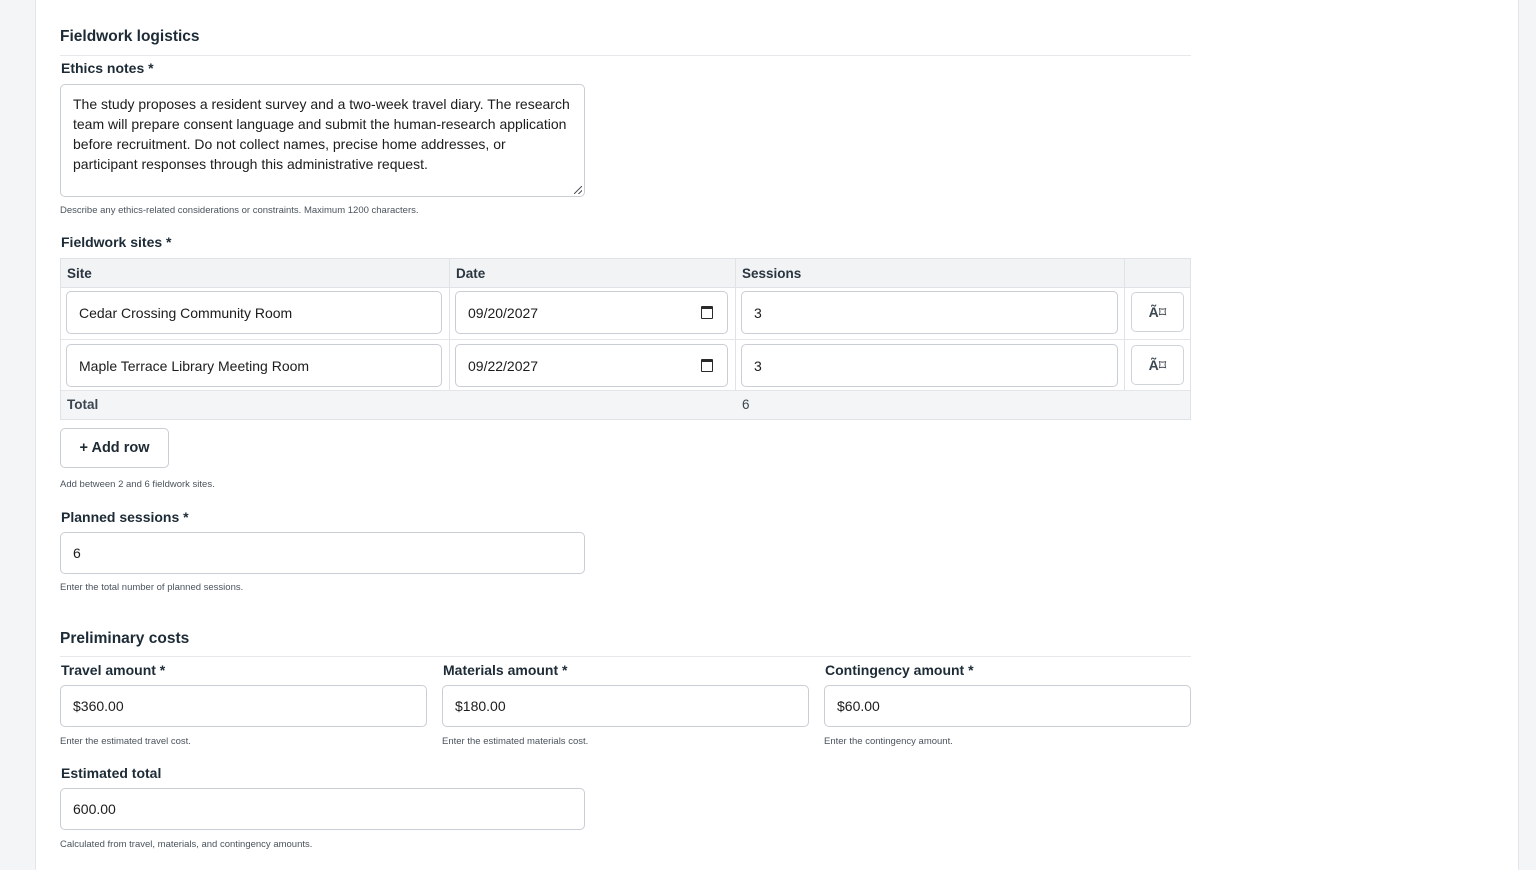 The width and height of the screenshot is (1536, 870). I want to click on total-sessions-value: 6, so click(746, 404).